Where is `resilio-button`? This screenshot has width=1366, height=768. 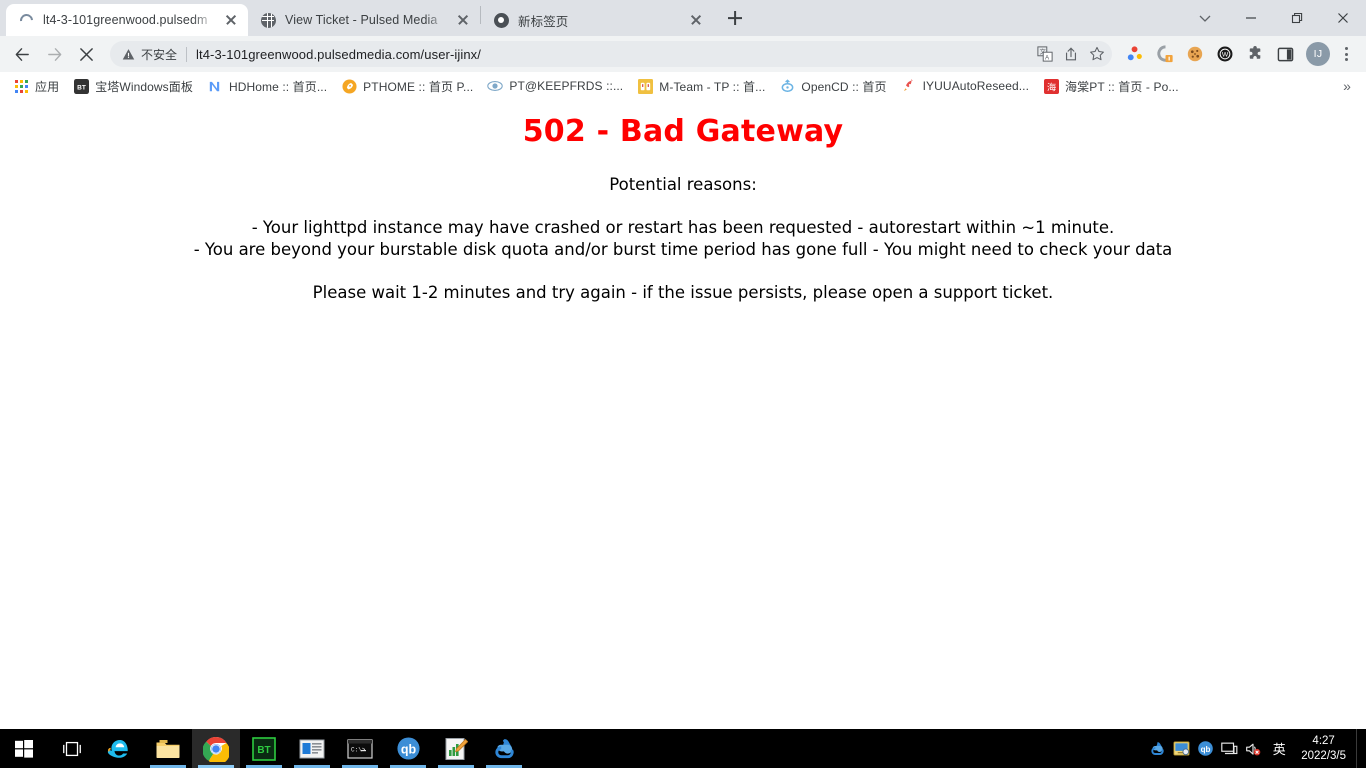 resilio-button is located at coordinates (504, 748).